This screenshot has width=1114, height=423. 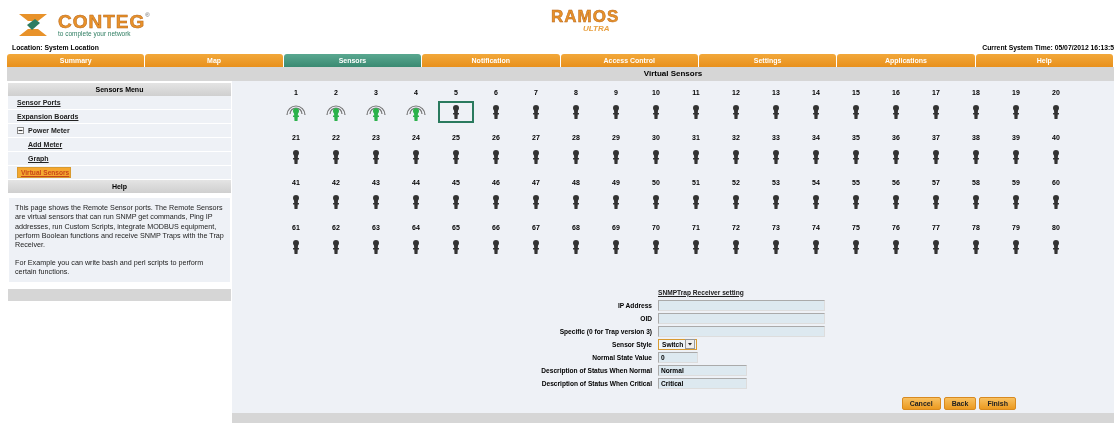 What do you see at coordinates (585, 16) in the screenshot?
I see `product-name: RAMOS` at bounding box center [585, 16].